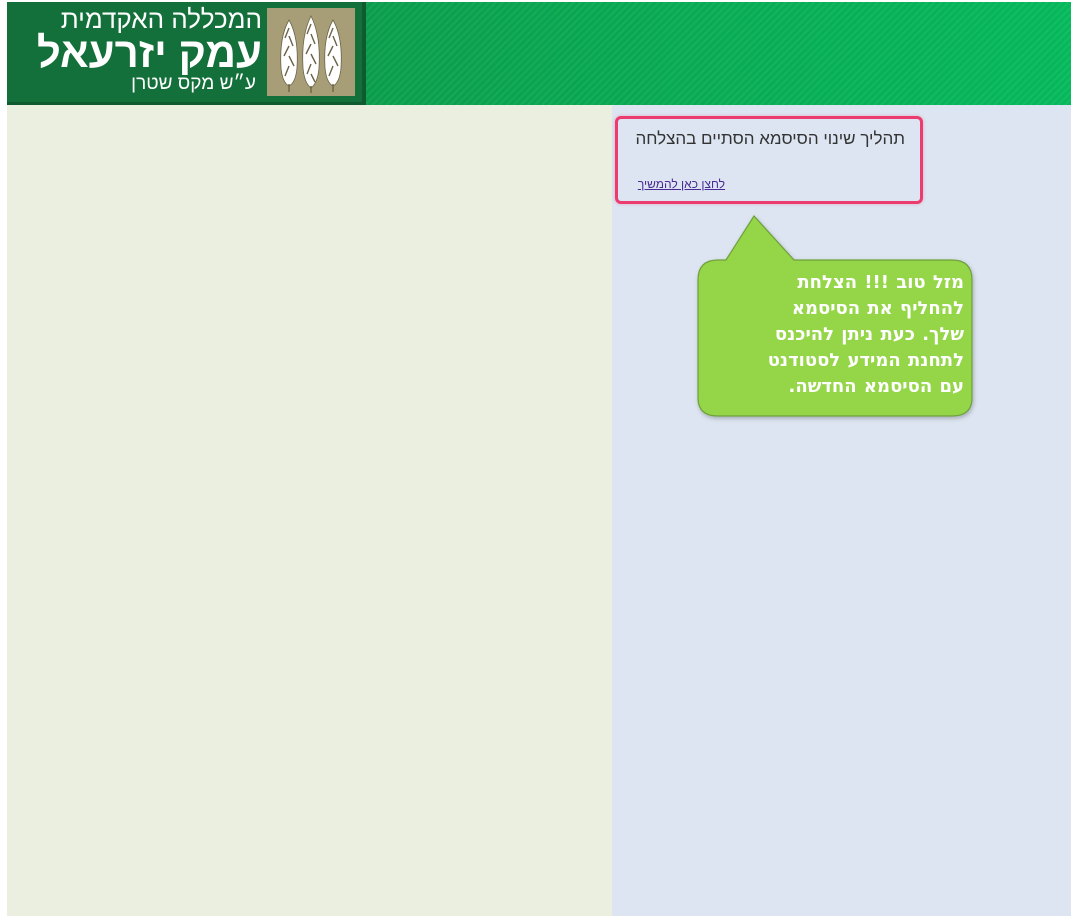  I want to click on college-logo: המכללה האקדמית עמק יזרעאל ע״ש מקס שטרן, so click(186, 53).